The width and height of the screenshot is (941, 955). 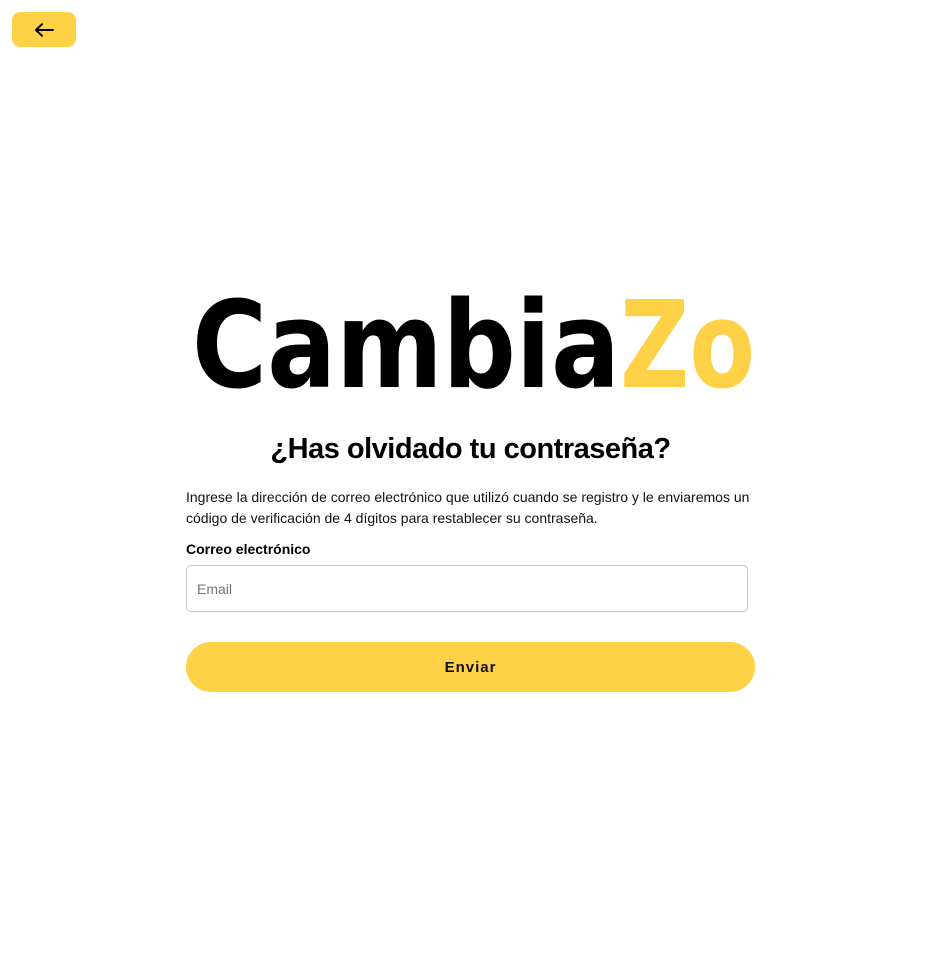 What do you see at coordinates (248, 549) in the screenshot?
I see `email-label: Correo electrónico` at bounding box center [248, 549].